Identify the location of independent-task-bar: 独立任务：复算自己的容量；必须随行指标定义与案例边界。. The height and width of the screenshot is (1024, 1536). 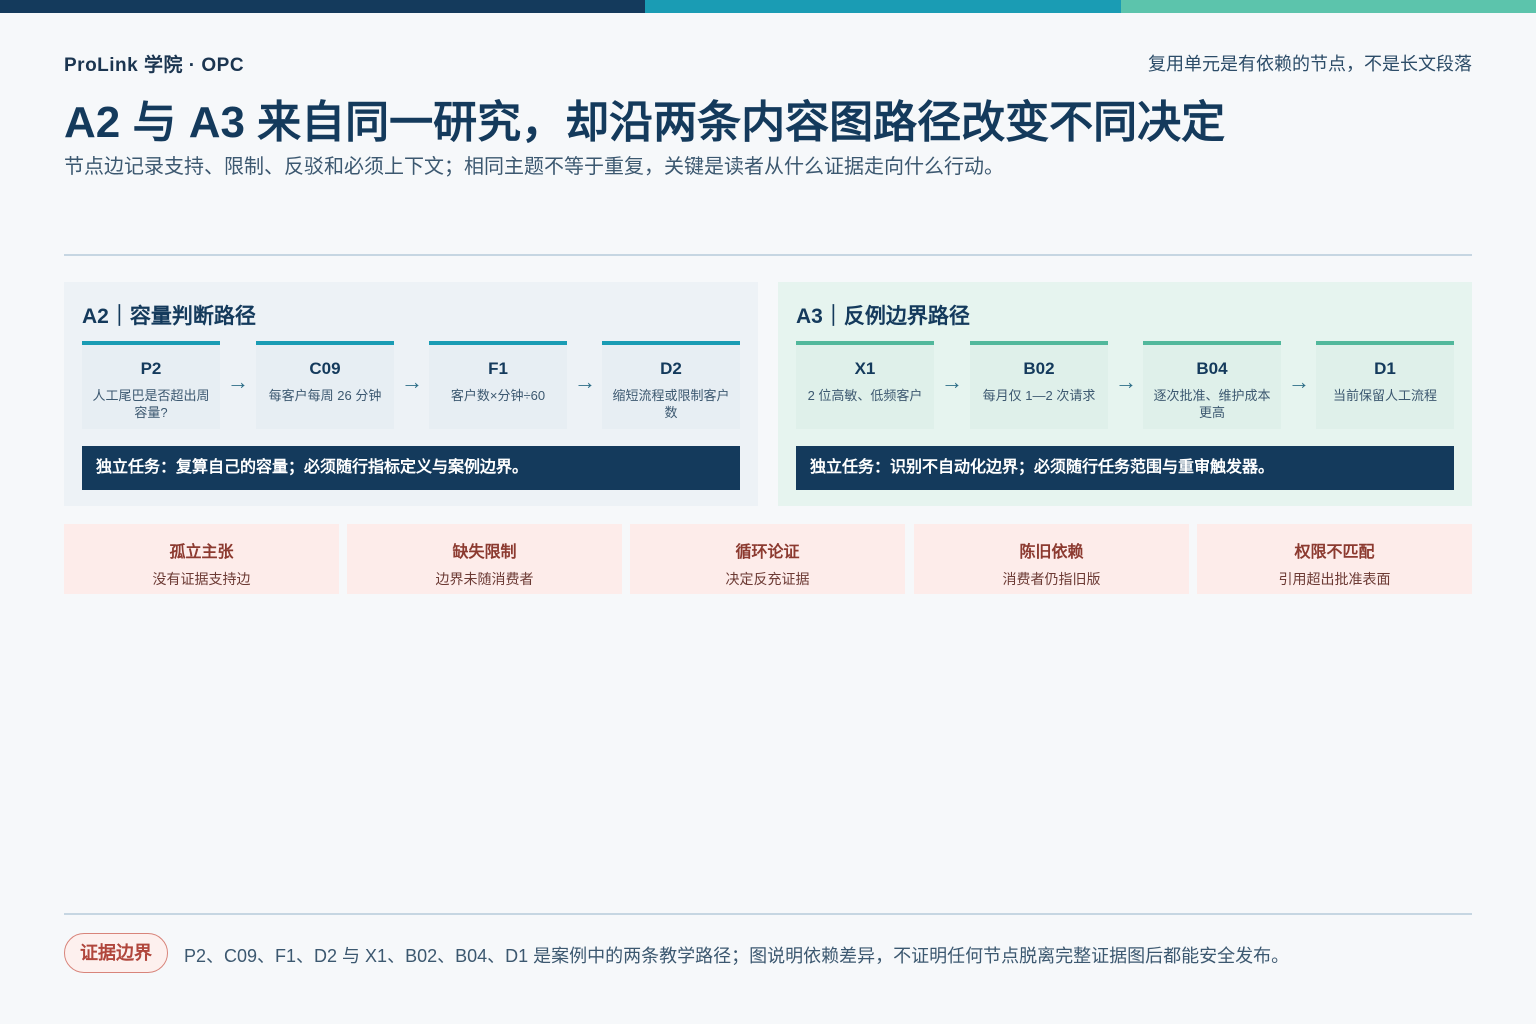
(411, 468).